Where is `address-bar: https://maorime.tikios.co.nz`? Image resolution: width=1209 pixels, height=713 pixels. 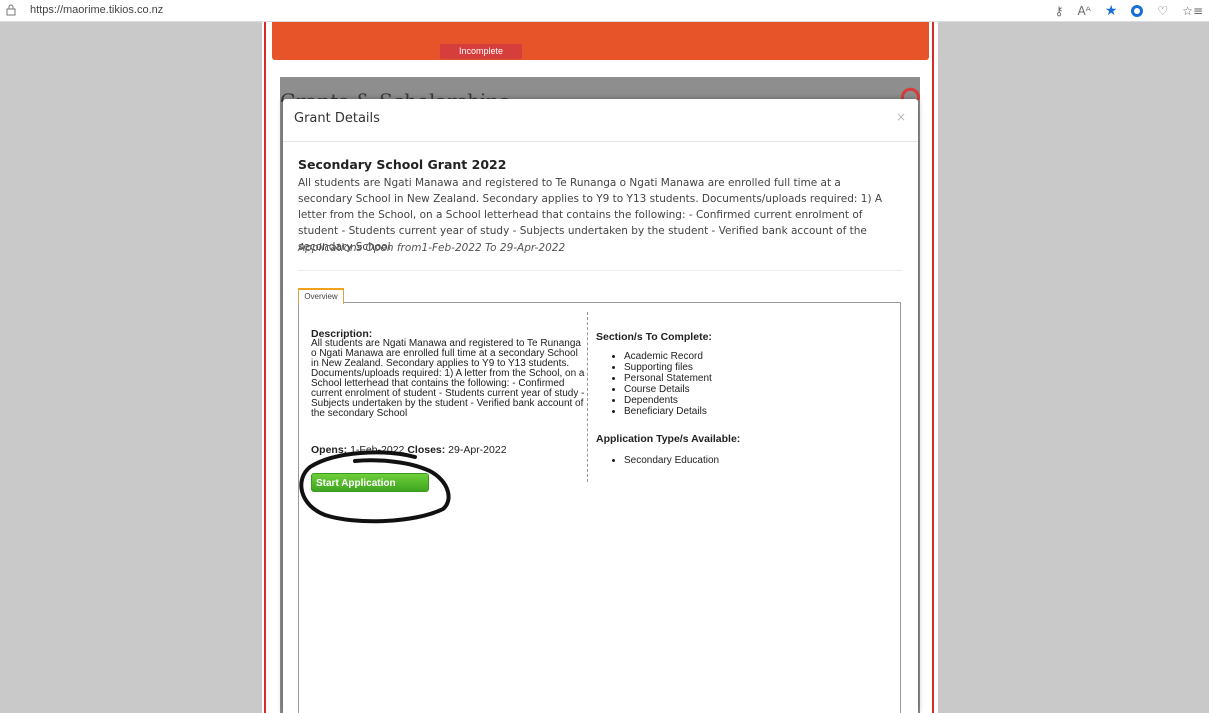
address-bar: https://maorime.tikios.co.nz is located at coordinates (96, 10).